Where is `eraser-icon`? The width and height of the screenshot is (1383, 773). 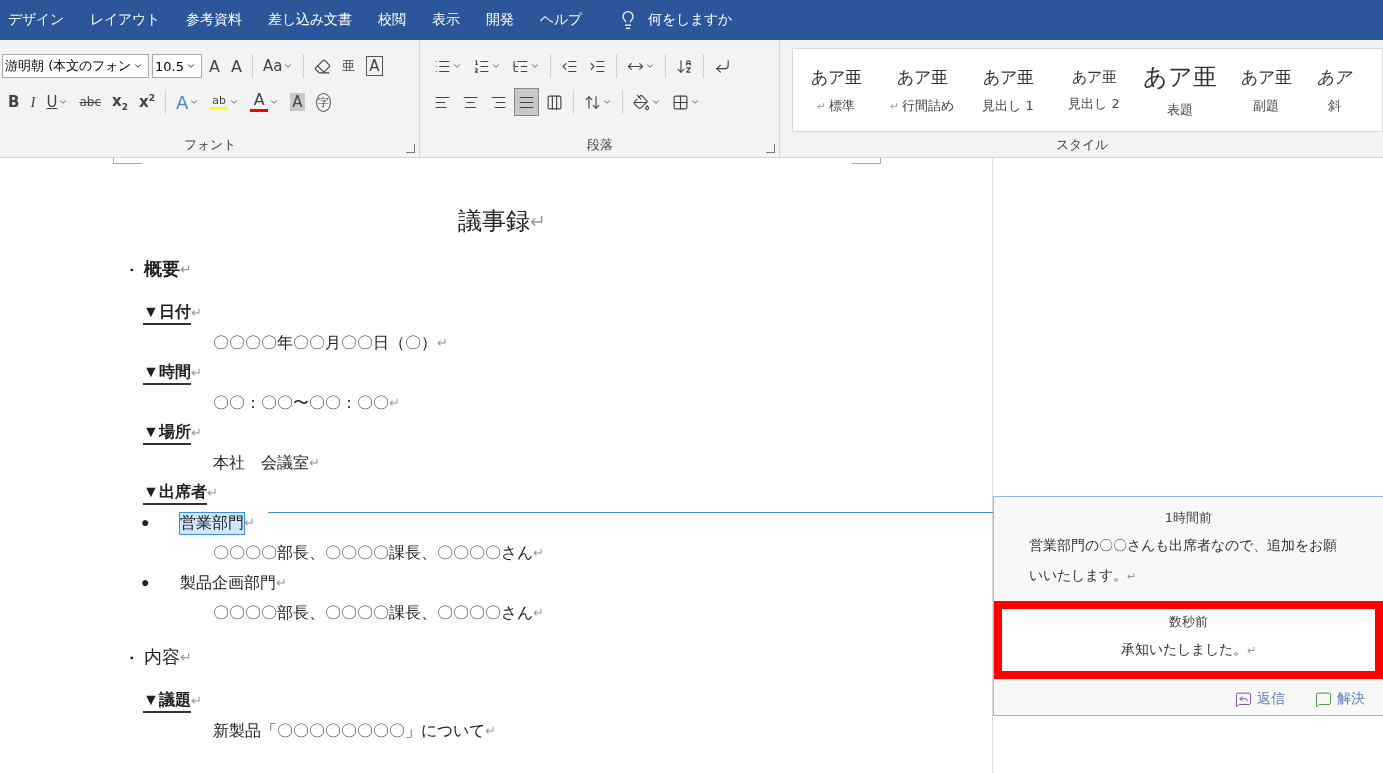 eraser-icon is located at coordinates (323, 66).